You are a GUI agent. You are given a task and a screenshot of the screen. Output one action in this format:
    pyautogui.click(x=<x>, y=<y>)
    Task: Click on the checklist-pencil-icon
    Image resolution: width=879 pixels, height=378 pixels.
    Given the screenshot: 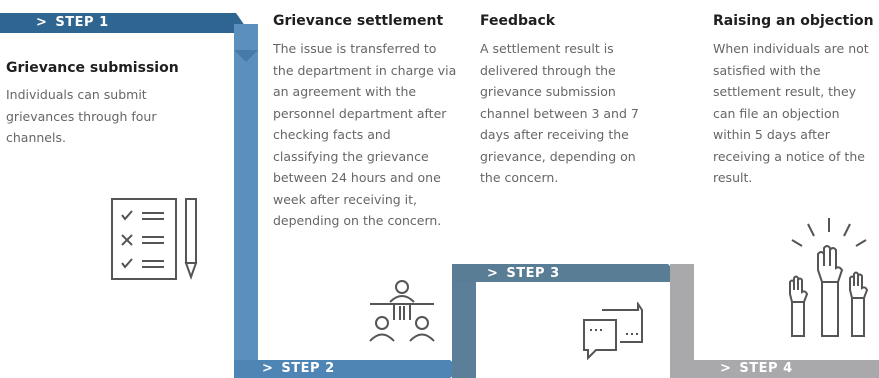 What is the action you would take?
    pyautogui.click(x=154, y=239)
    